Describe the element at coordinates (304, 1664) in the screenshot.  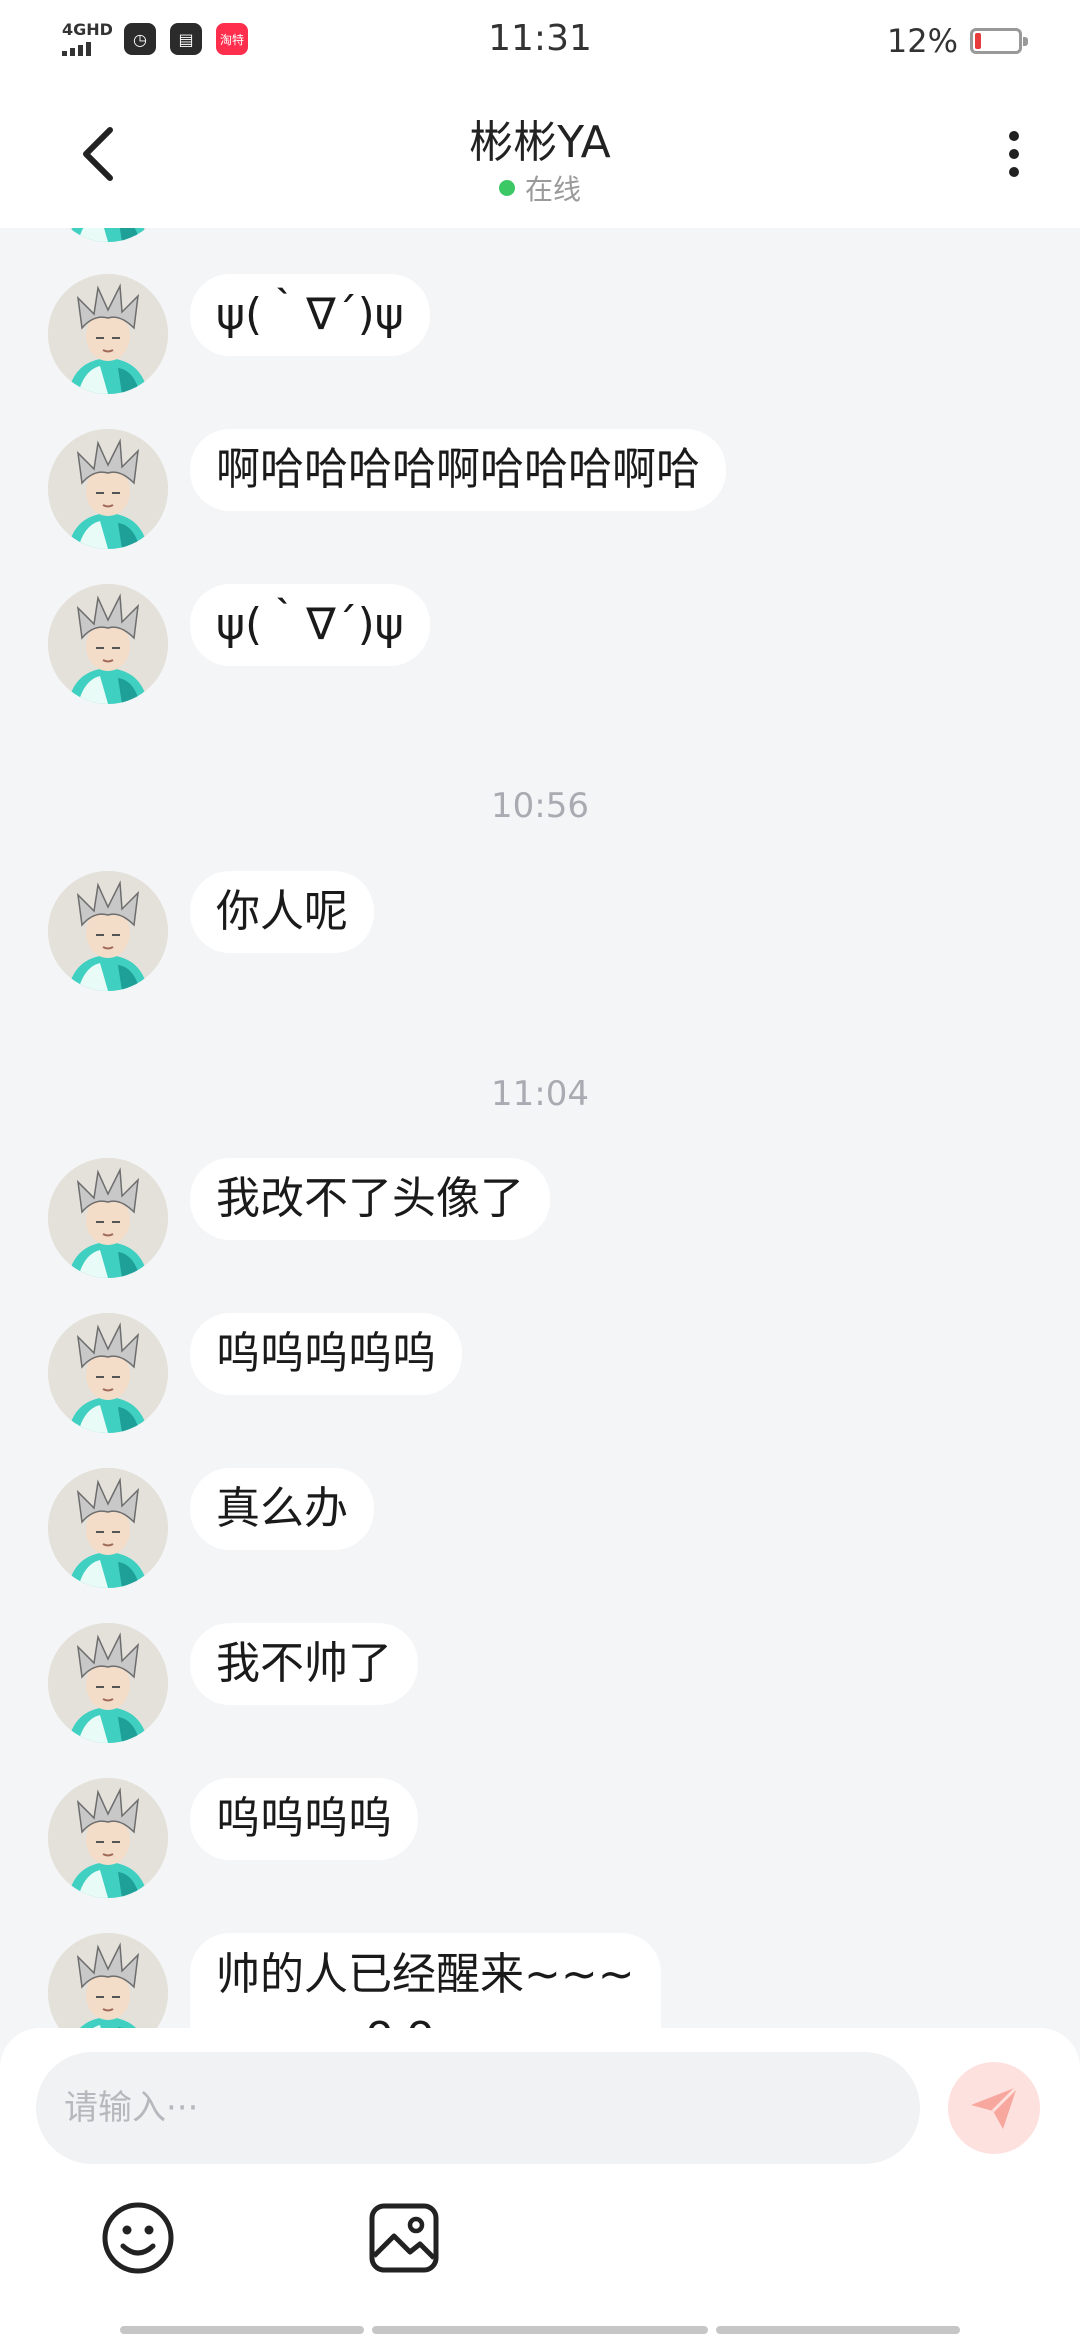
I see `message-bubble: 我不帅了` at that location.